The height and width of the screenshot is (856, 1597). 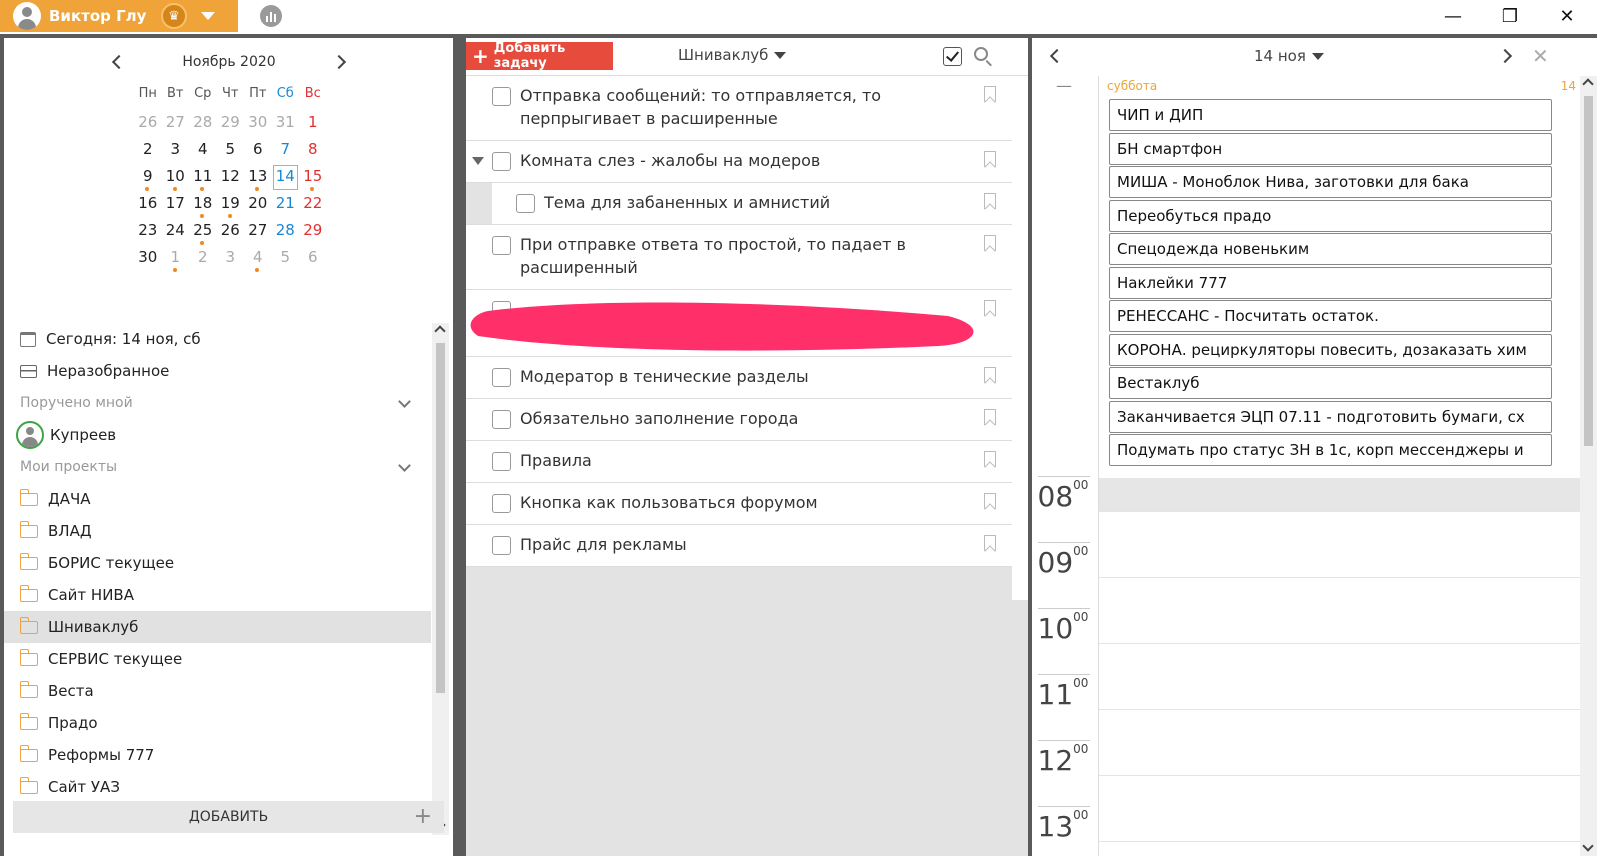 What do you see at coordinates (1289, 56) in the screenshot?
I see `day-selector: 14 ноя` at bounding box center [1289, 56].